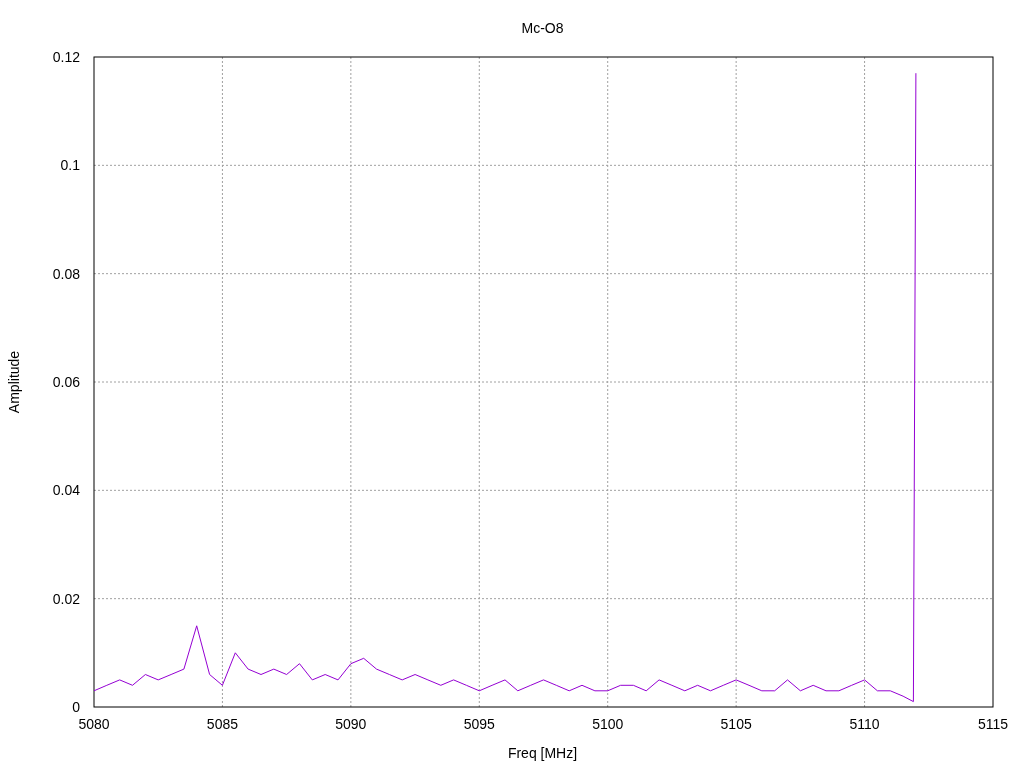 Image resolution: width=1024 pixels, height=768 pixels. I want to click on y-tick-label: 0.06, so click(66, 382).